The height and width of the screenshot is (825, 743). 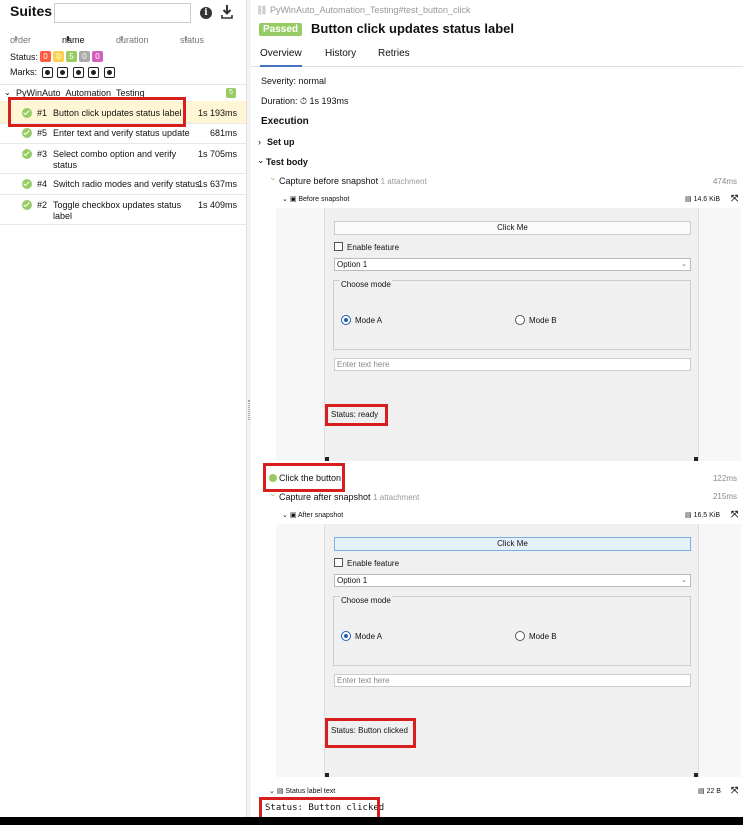 What do you see at coordinates (285, 121) in the screenshot?
I see `execution-heading: Execution` at bounding box center [285, 121].